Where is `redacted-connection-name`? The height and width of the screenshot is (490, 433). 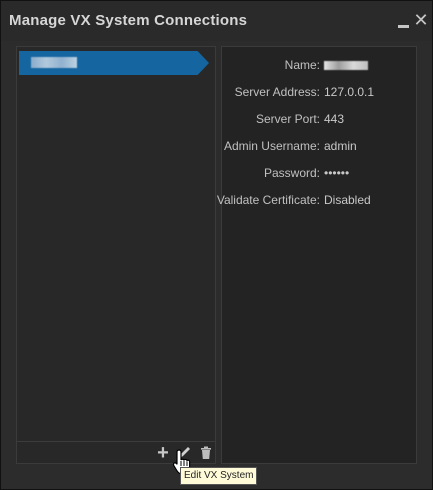 redacted-connection-name is located at coordinates (54, 62).